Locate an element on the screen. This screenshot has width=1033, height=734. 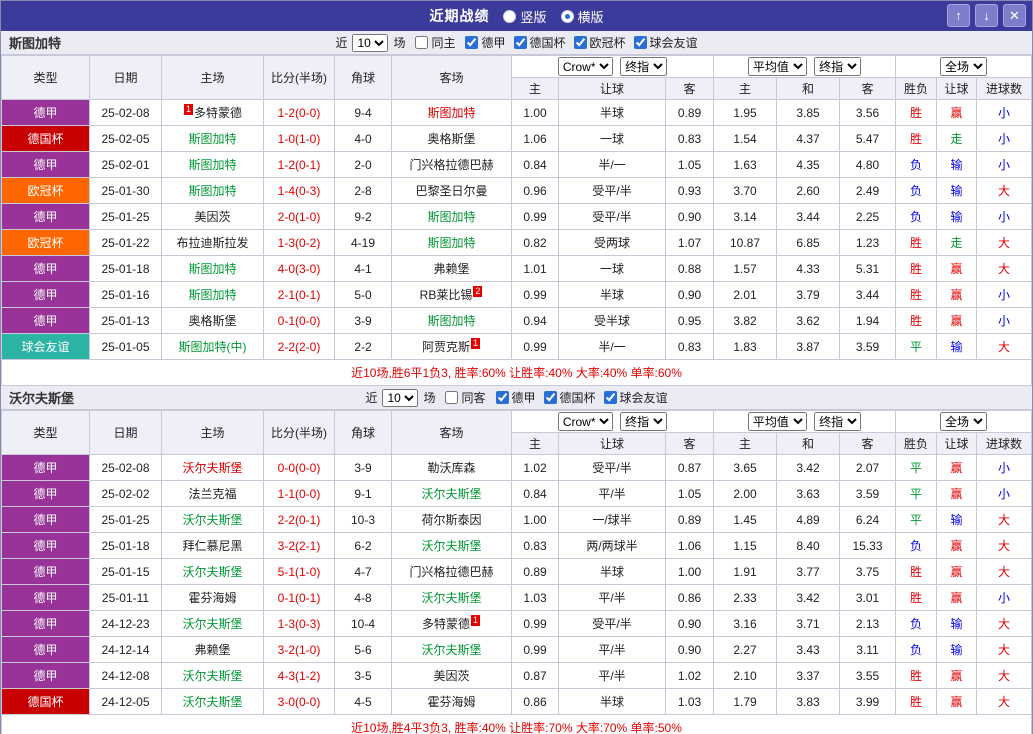
match-date: 25-01-25 is located at coordinates (125, 519).